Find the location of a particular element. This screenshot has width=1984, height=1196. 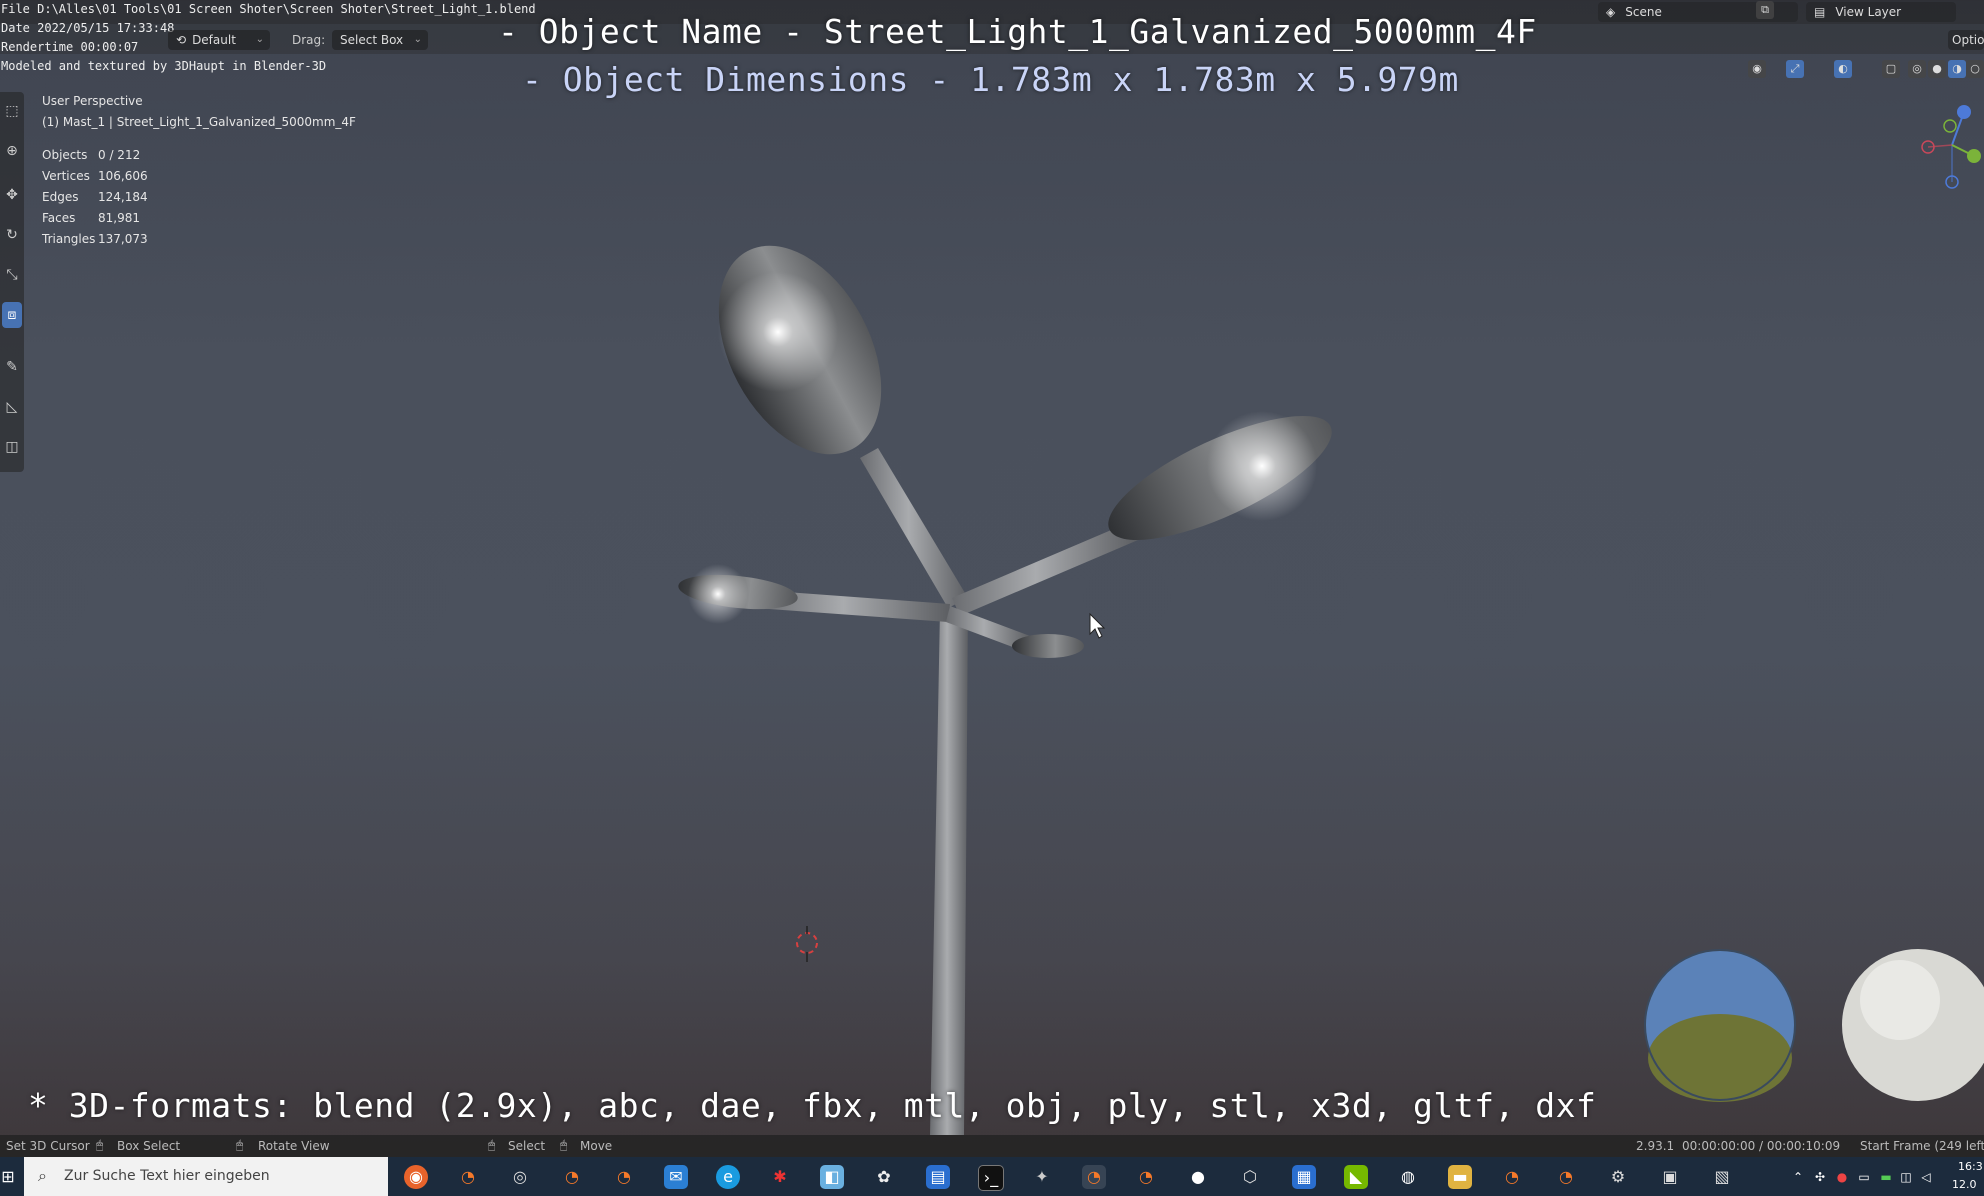

3d-cursor-icon is located at coordinates (807, 944).